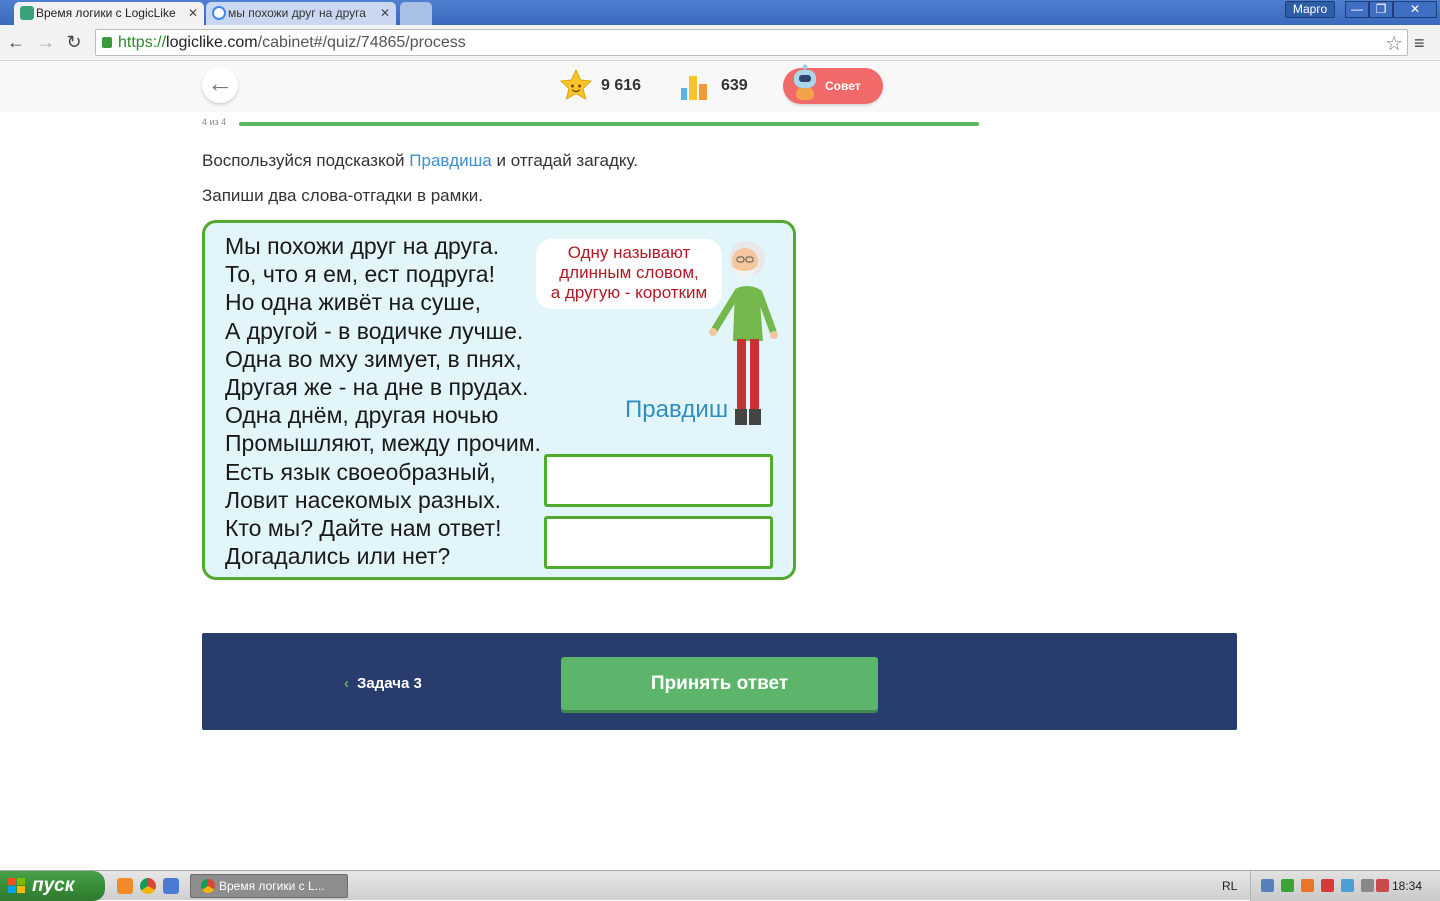 The height and width of the screenshot is (901, 1440). I want to click on logiclike-favicon-icon, so click(27, 13).